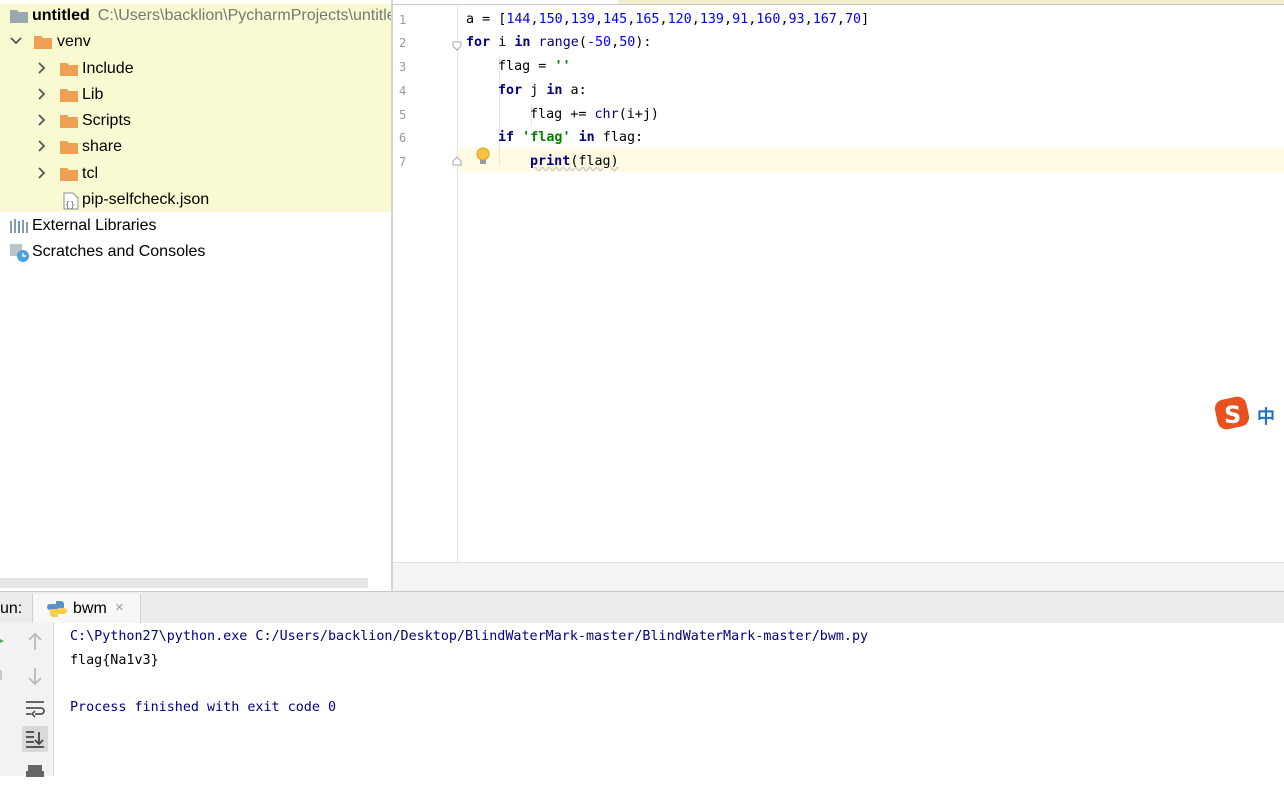  Describe the element at coordinates (195, 95) in the screenshot. I see `tree-item-lib: Lib` at that location.